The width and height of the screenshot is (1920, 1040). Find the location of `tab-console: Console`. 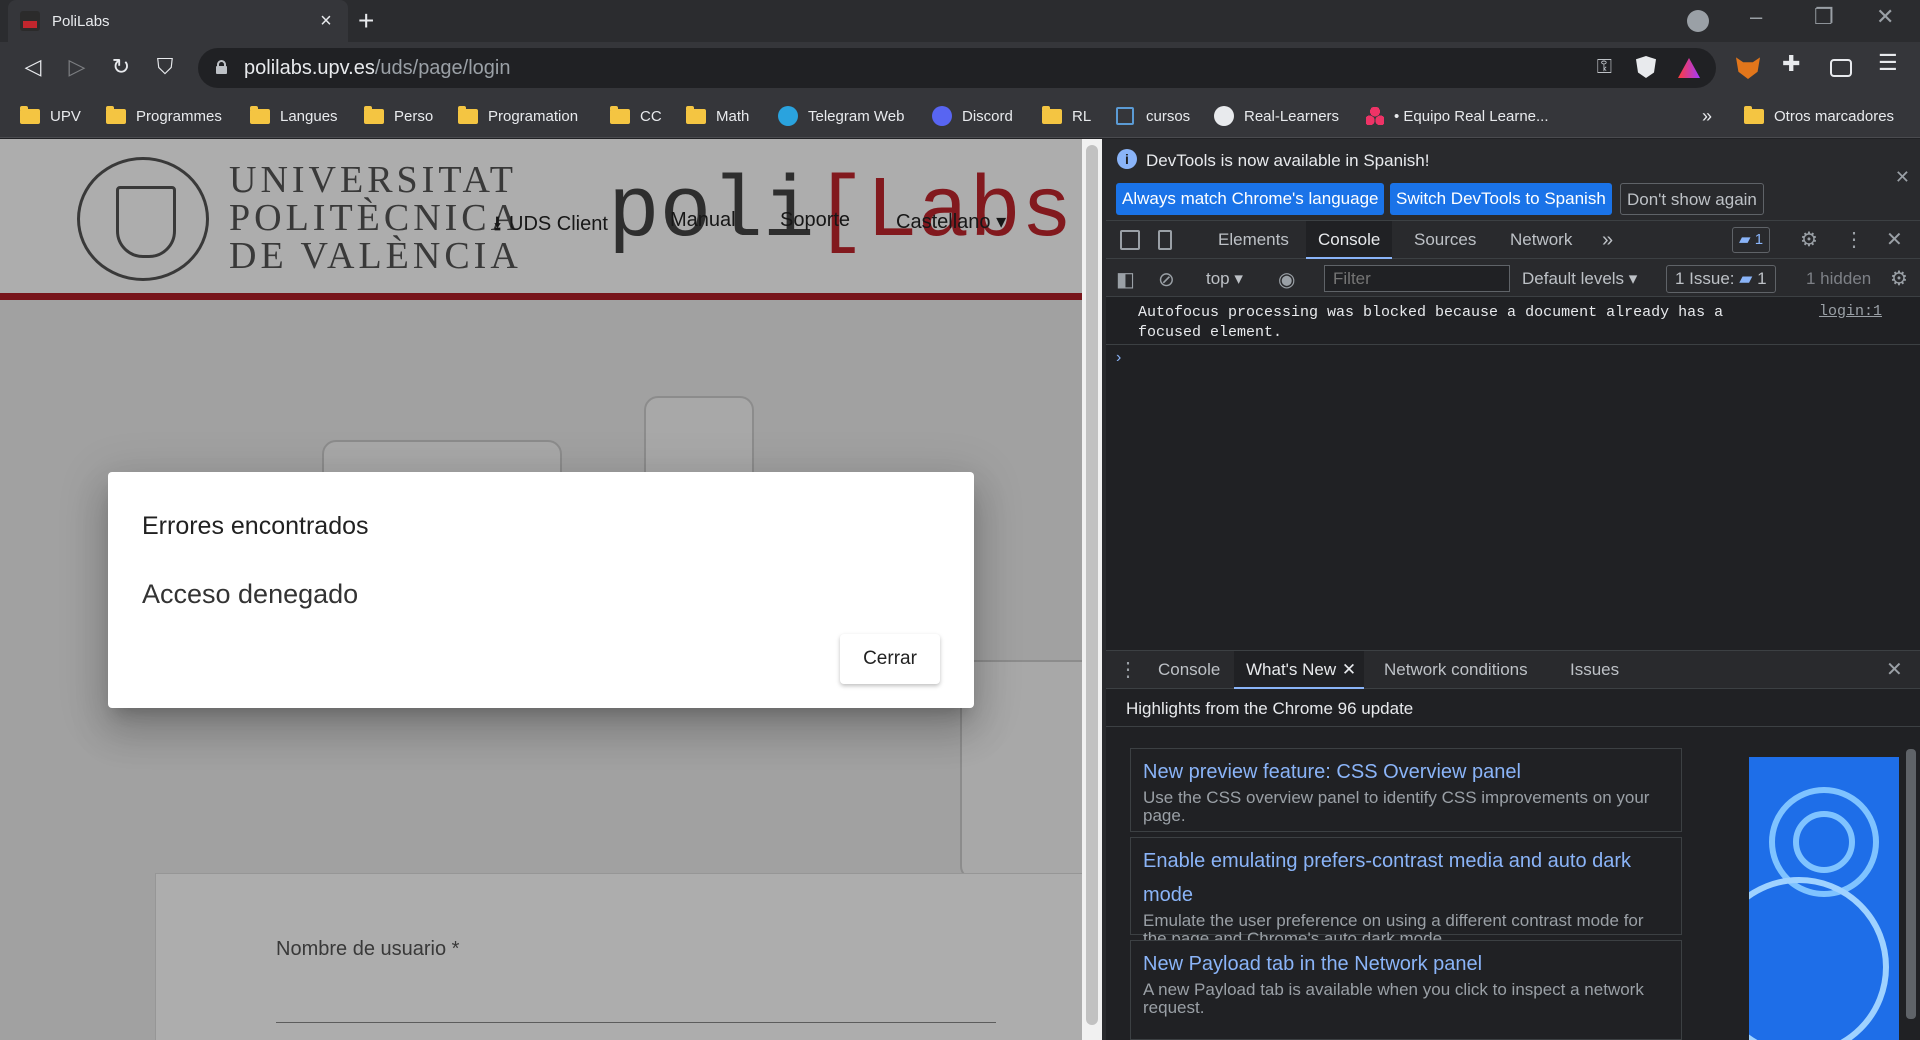

tab-console: Console is located at coordinates (1349, 240).